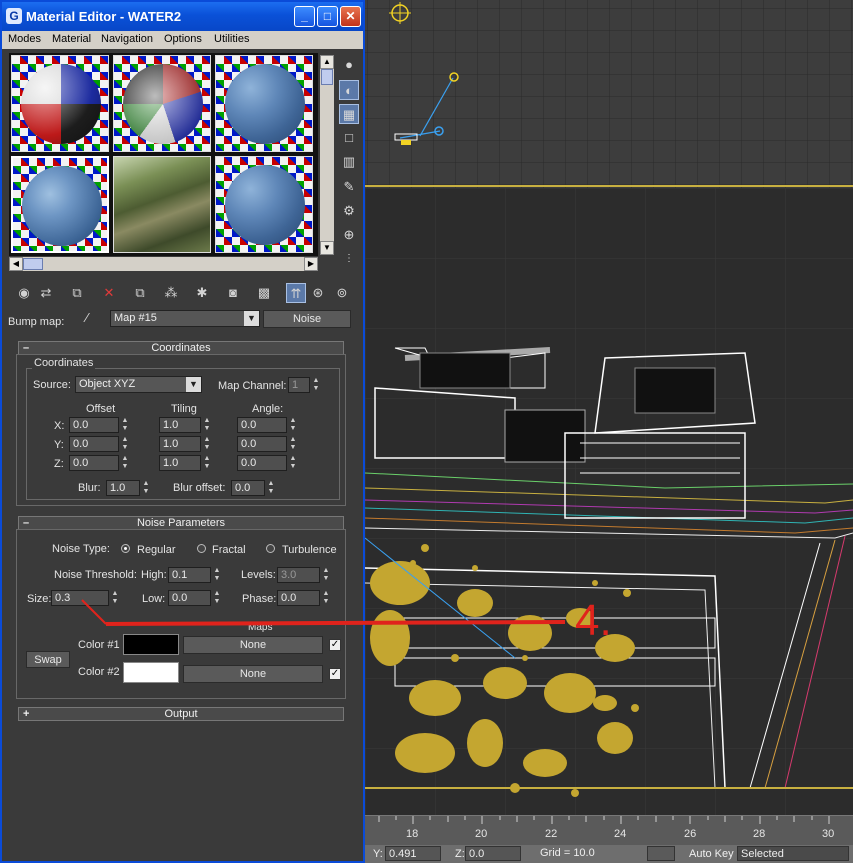 Image resolution: width=853 pixels, height=863 pixels. What do you see at coordinates (323, 612) in the screenshot?
I see `annotation-overlay` at bounding box center [323, 612].